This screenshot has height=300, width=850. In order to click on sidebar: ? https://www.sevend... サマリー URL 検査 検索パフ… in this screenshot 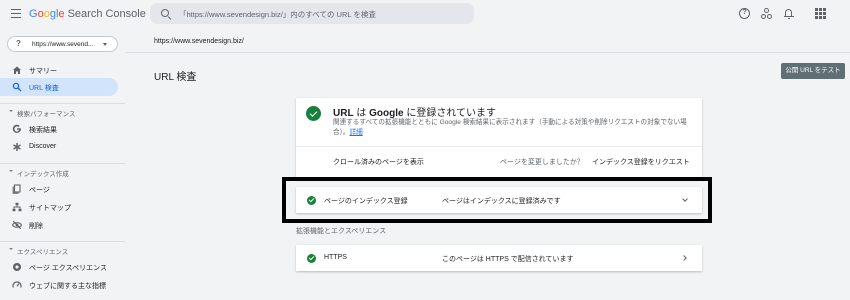, I will do `click(62, 164)`.